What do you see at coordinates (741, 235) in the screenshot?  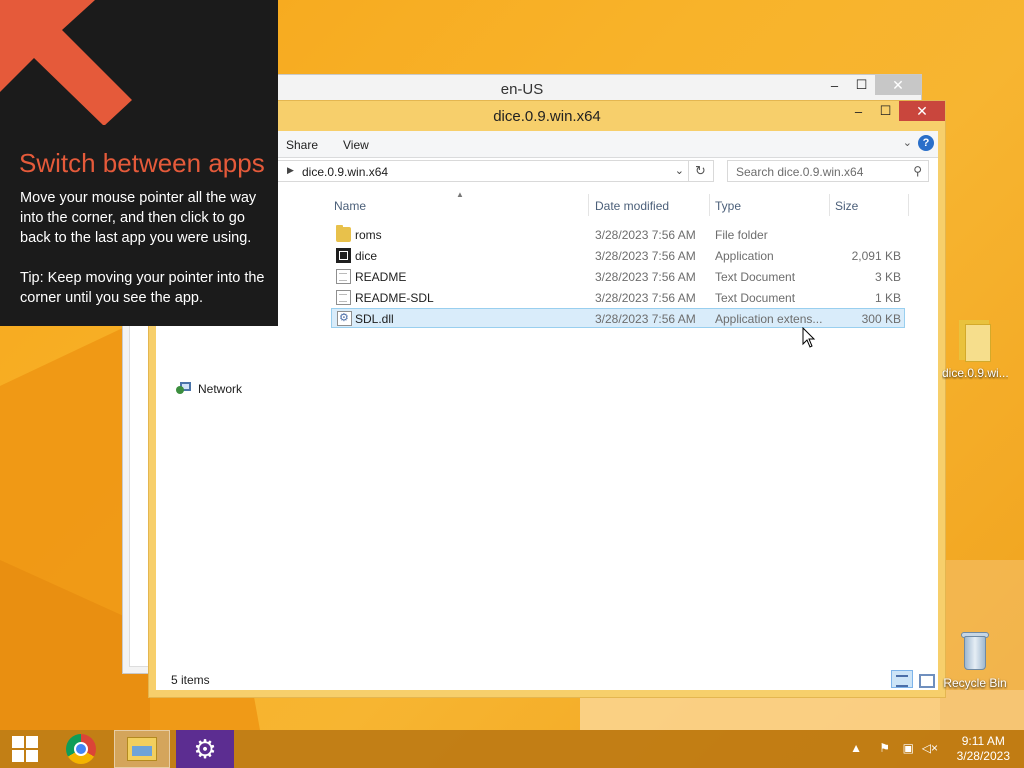 I see `file-type: File folder` at bounding box center [741, 235].